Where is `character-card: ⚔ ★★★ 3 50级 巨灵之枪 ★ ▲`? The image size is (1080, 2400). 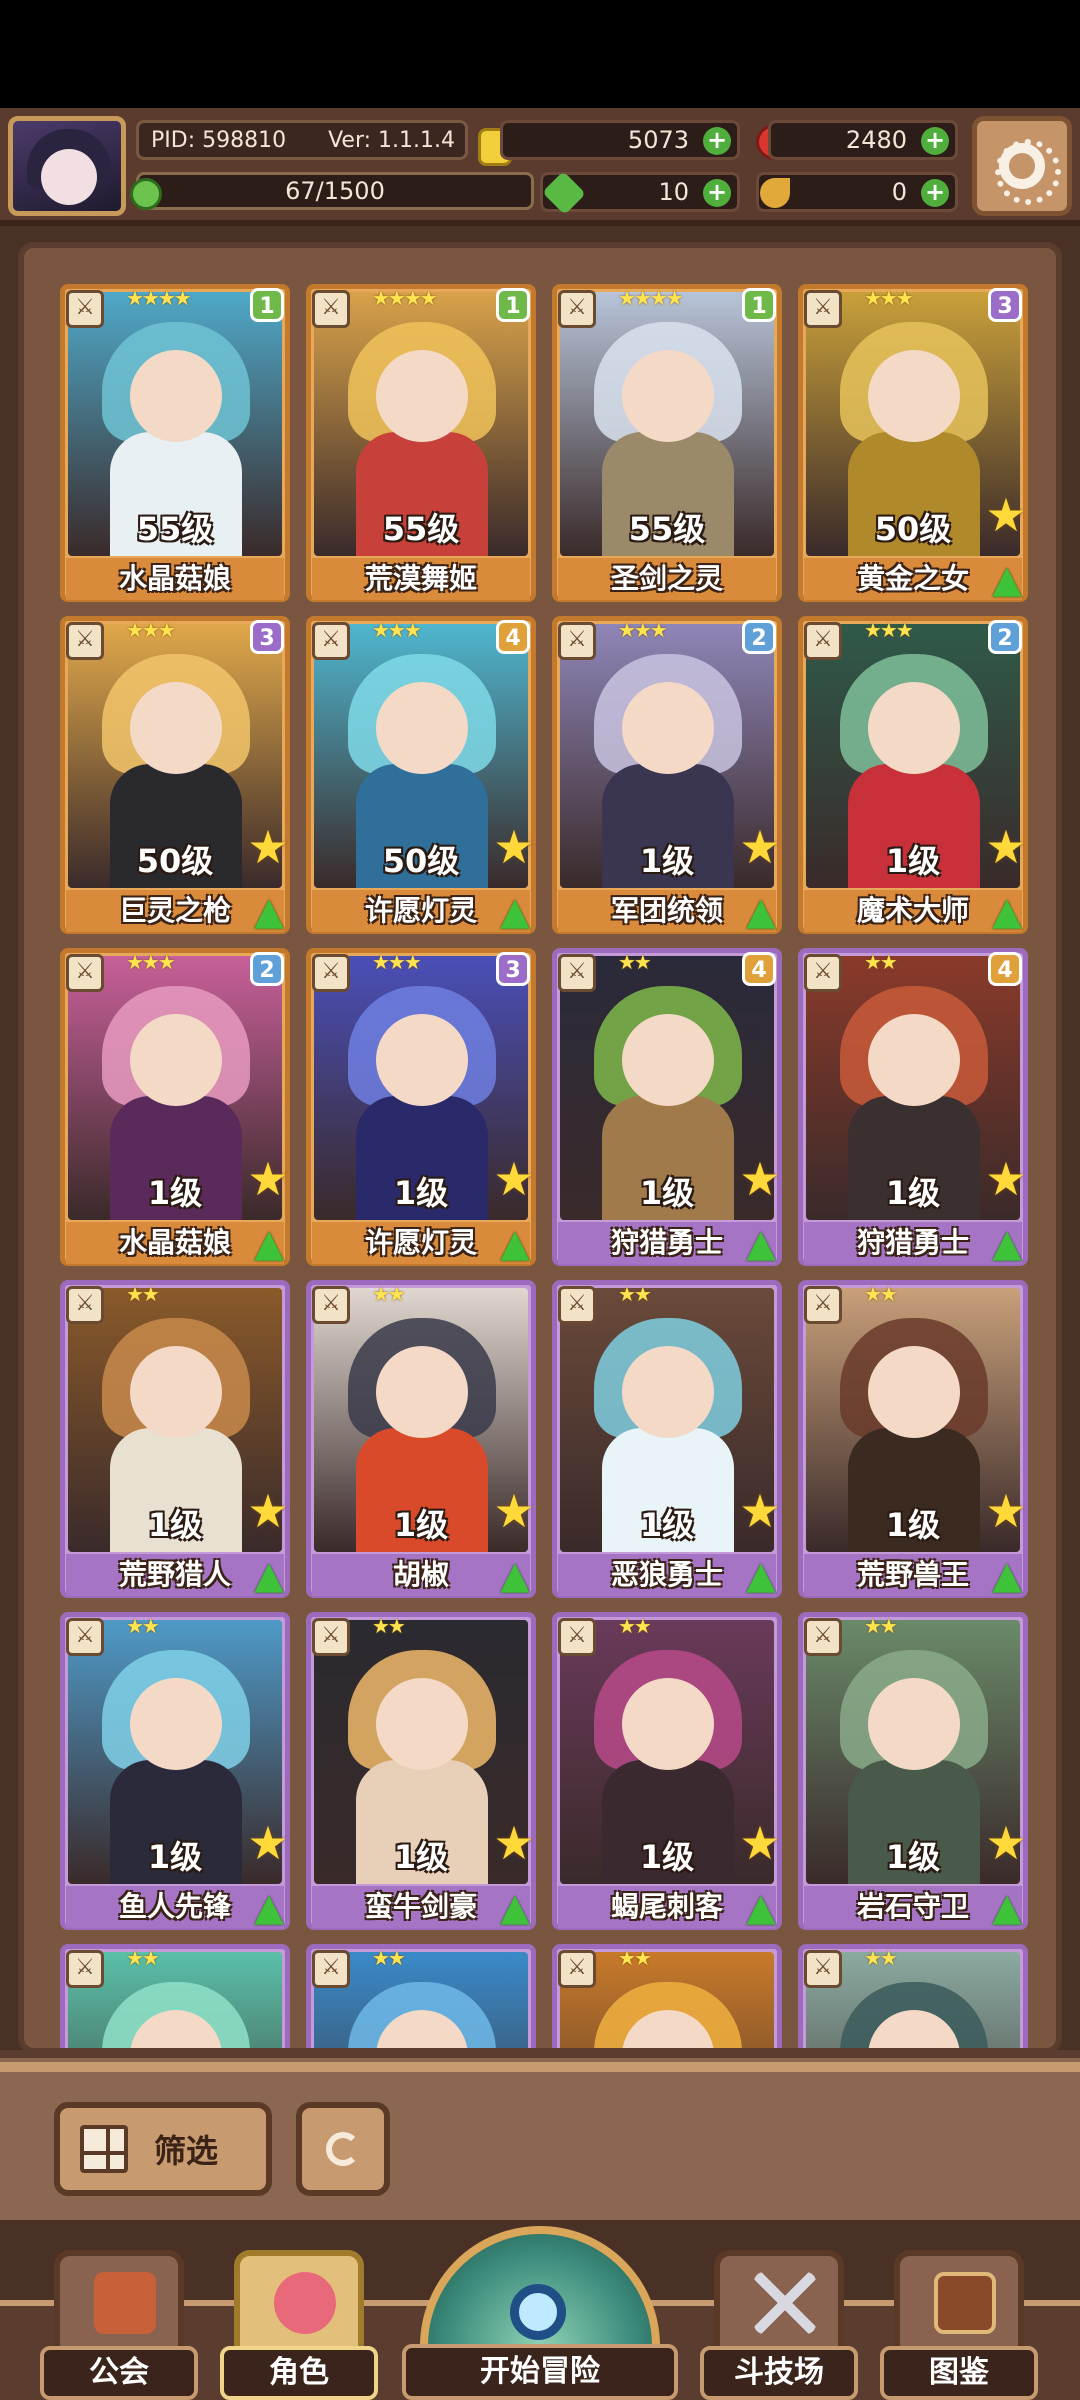
character-card: ⚔ ★★★ 3 50级 巨灵之枪 ★ ▲ is located at coordinates (175, 775).